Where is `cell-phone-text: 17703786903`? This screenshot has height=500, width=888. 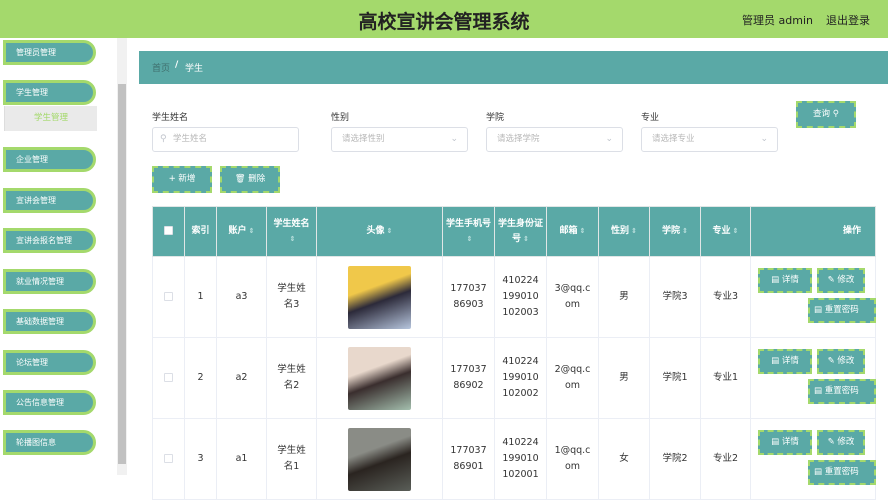
cell-phone-text: 17703786903 is located at coordinates (468, 296).